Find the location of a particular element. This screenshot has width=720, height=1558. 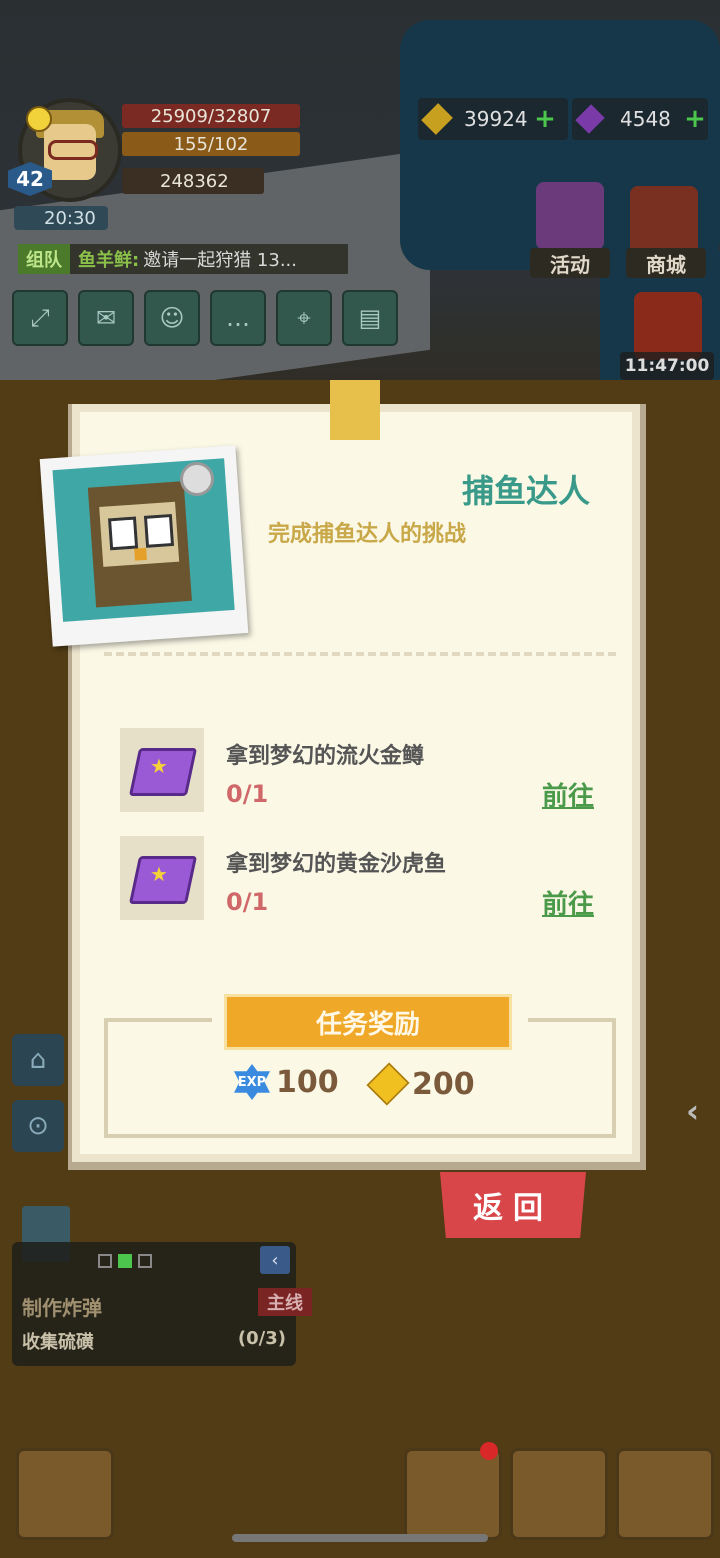

quick-actions-row: ⤢ ✉ ☺ … ⌖ ▤ is located at coordinates (205, 318).